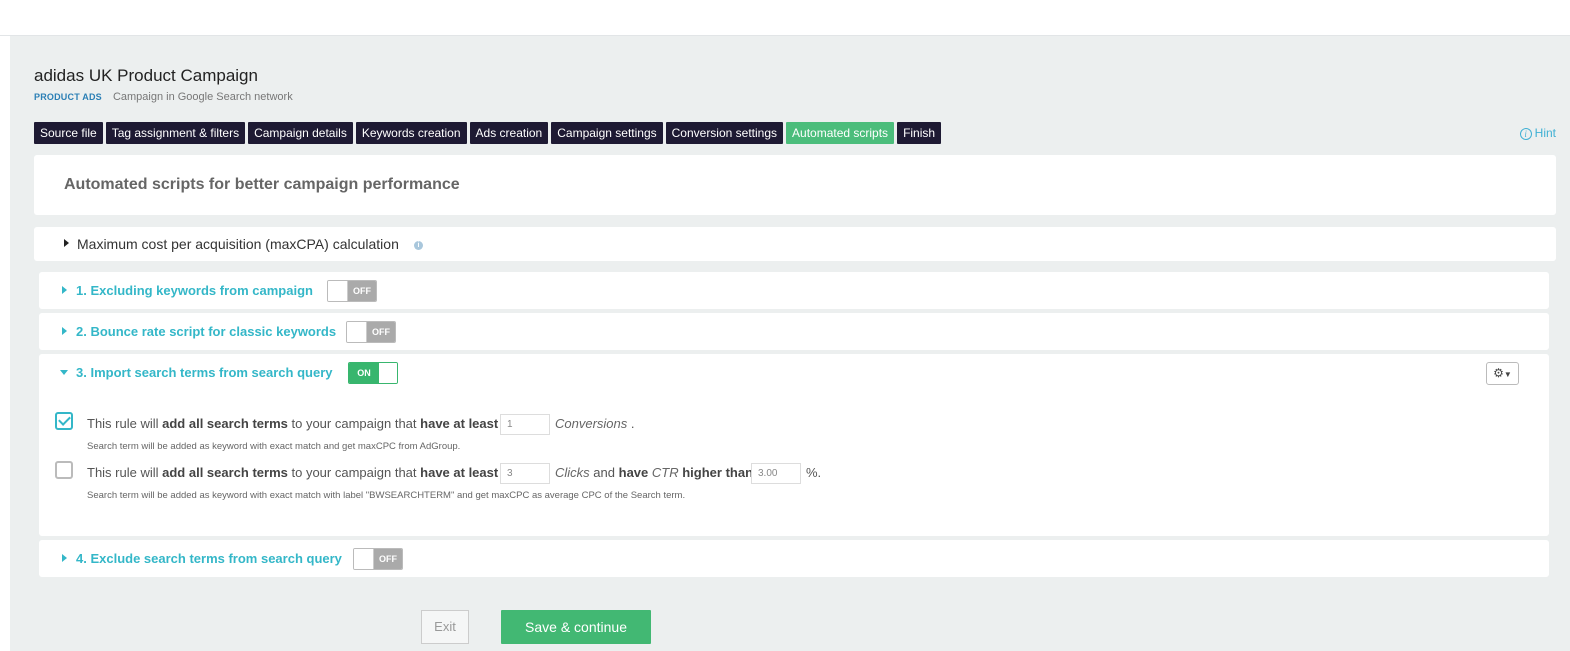 The image size is (1570, 651). Describe the element at coordinates (840, 133) in the screenshot. I see `step-automated-scripts: Automated scripts` at that location.